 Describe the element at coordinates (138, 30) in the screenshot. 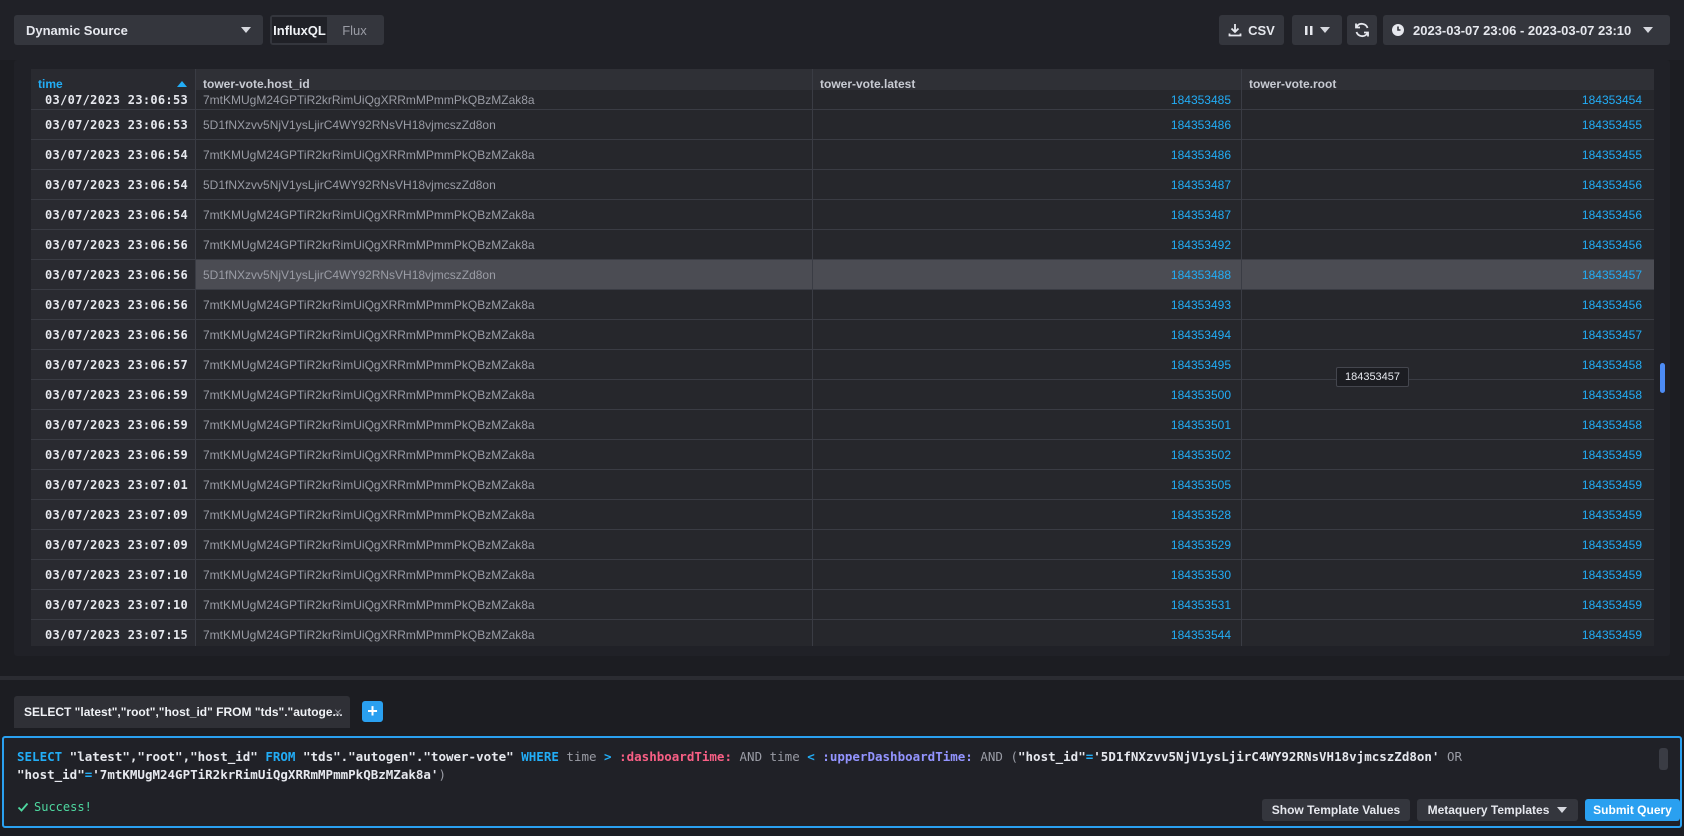

I see `source-dropdown: Dynamic Source` at that location.